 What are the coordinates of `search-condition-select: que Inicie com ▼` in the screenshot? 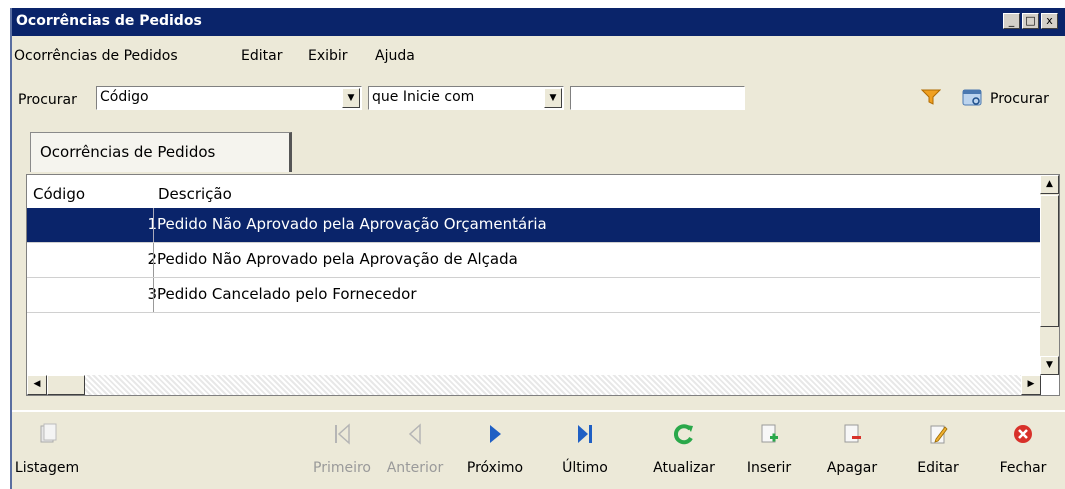 It's located at (466, 98).